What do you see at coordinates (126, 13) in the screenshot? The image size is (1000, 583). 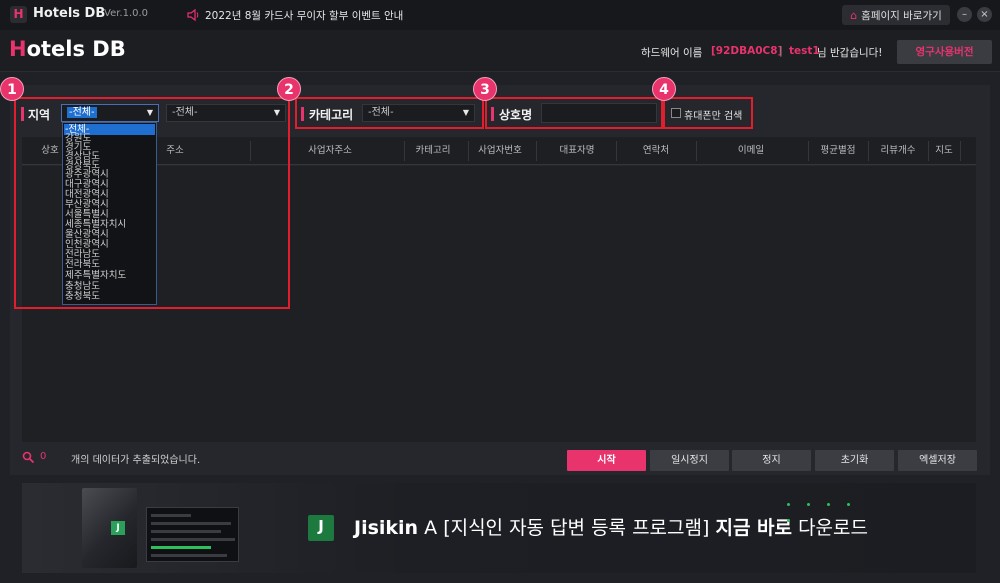 I see `app-version: Ver.1.0.0` at bounding box center [126, 13].